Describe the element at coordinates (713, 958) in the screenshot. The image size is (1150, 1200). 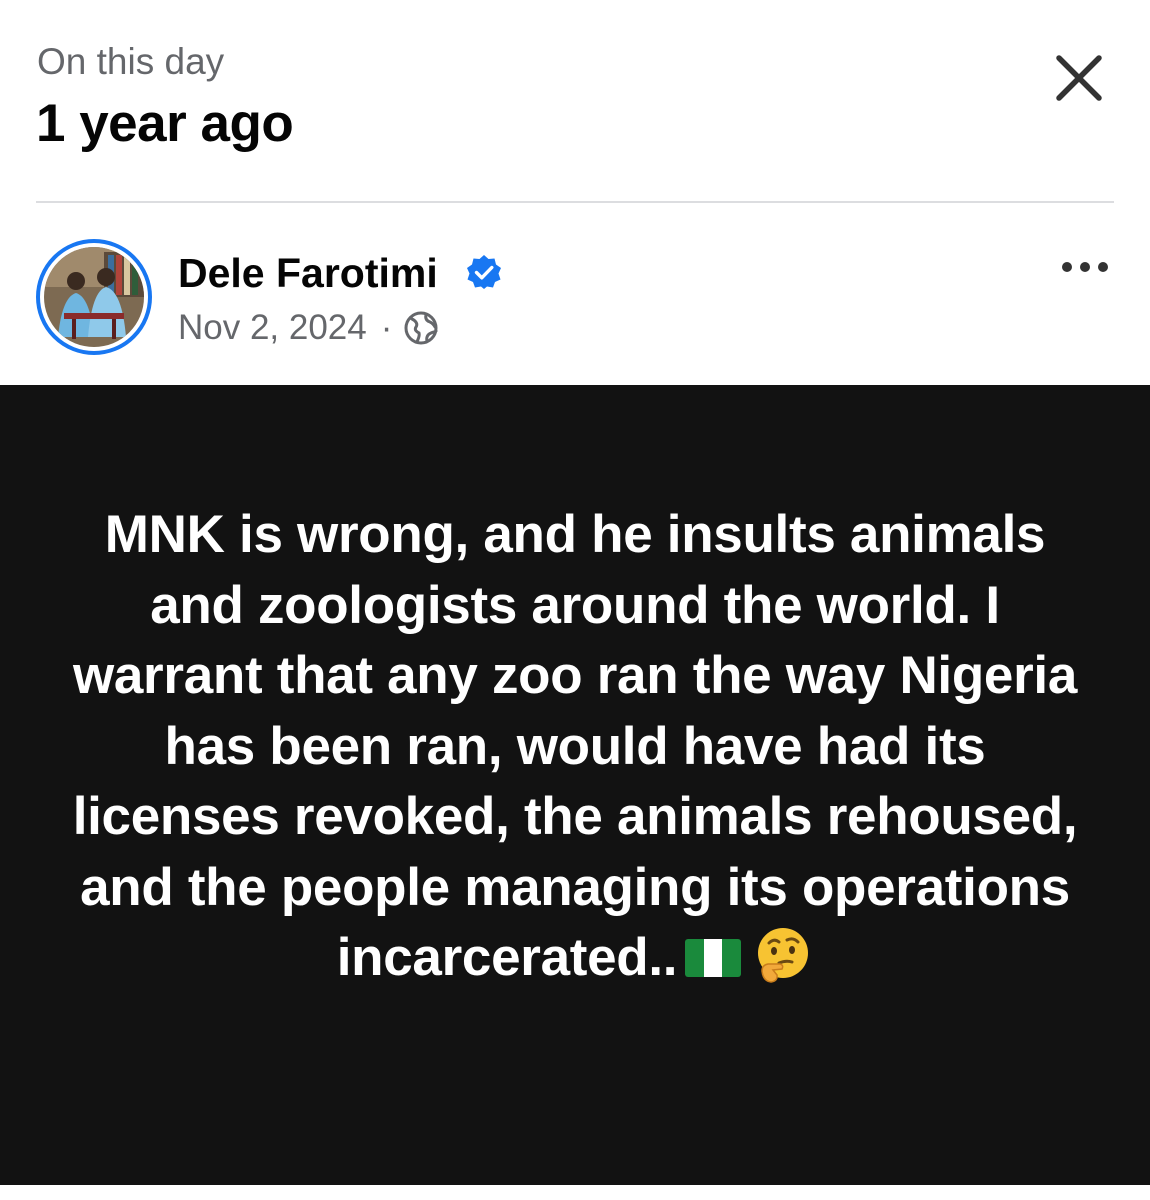
I see `nigeria-flag-icon` at that location.